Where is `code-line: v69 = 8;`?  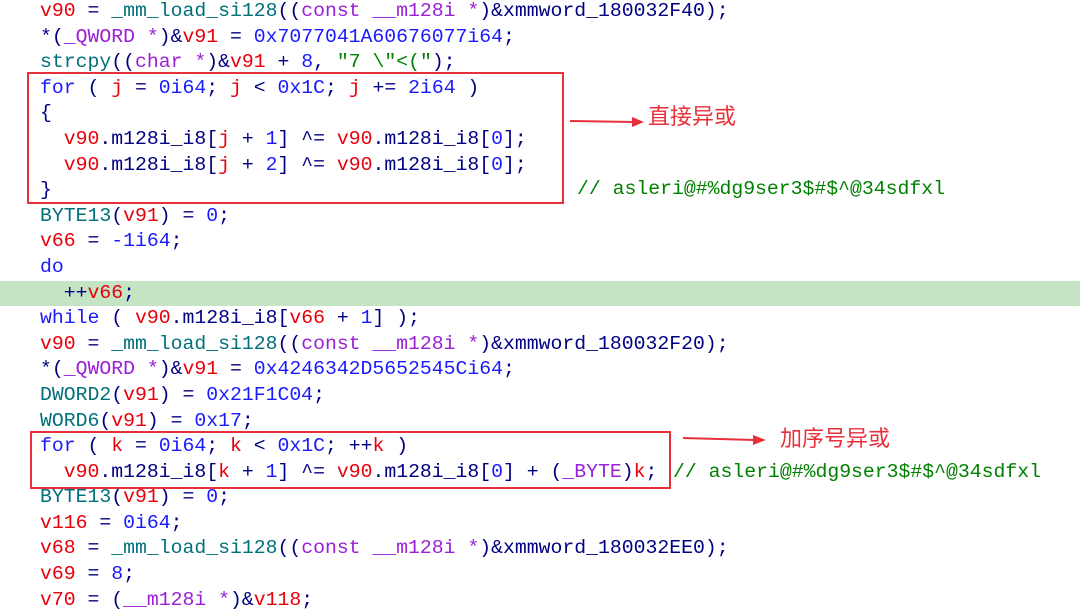 code-line: v69 = 8; is located at coordinates (540, 575).